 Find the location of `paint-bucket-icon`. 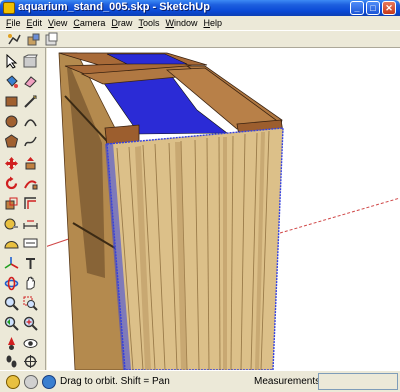

paint-bucket-icon is located at coordinates (11, 81).